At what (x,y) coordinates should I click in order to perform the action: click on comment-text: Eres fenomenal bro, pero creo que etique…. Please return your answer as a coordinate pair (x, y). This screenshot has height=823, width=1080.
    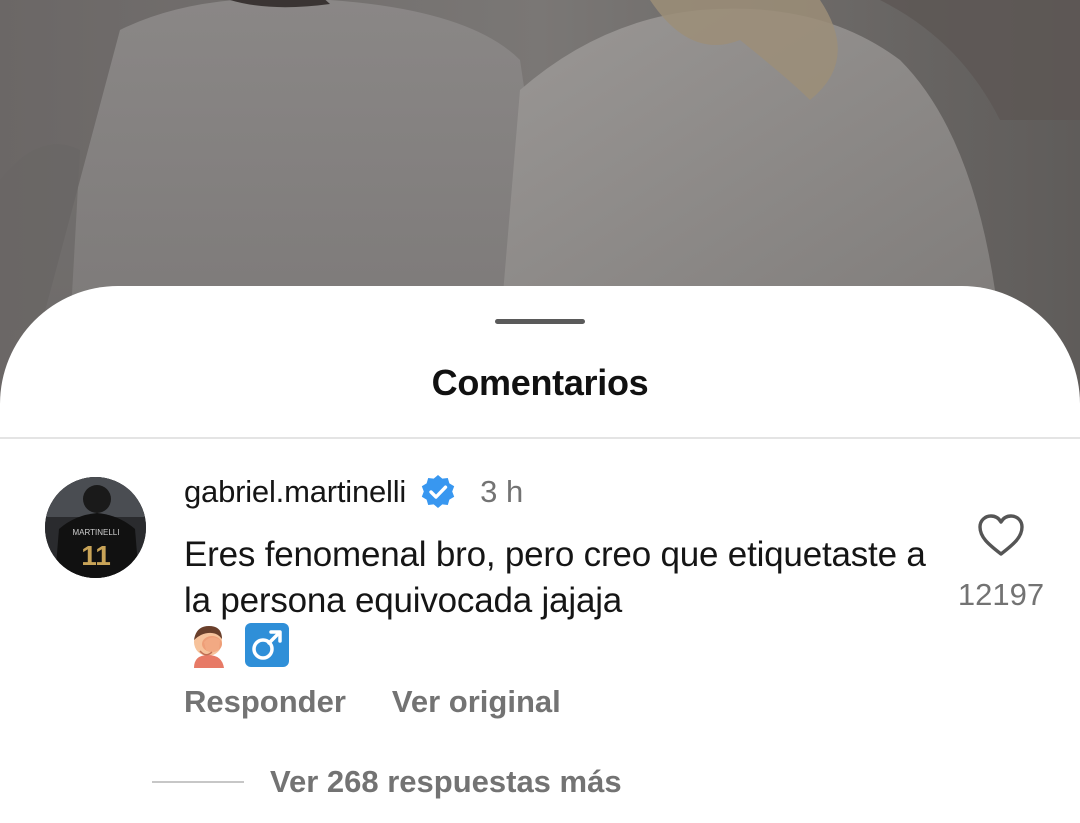
    Looking at the image, I should click on (555, 577).